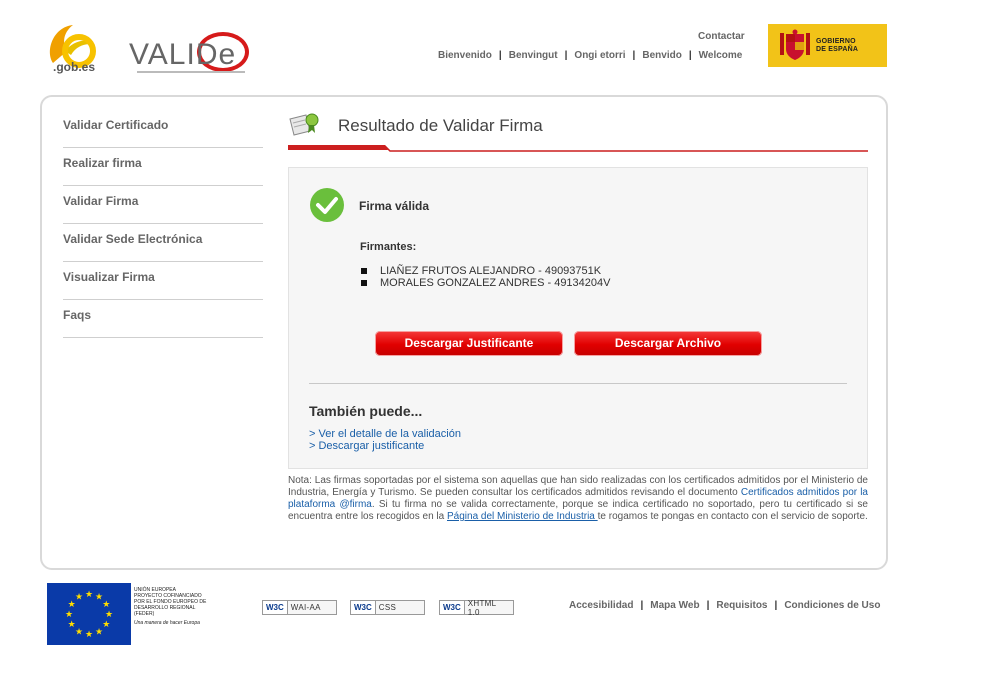  Describe the element at coordinates (599, 55) in the screenshot. I see `lang-link-ongi-etorri: Ongi etorri` at that location.